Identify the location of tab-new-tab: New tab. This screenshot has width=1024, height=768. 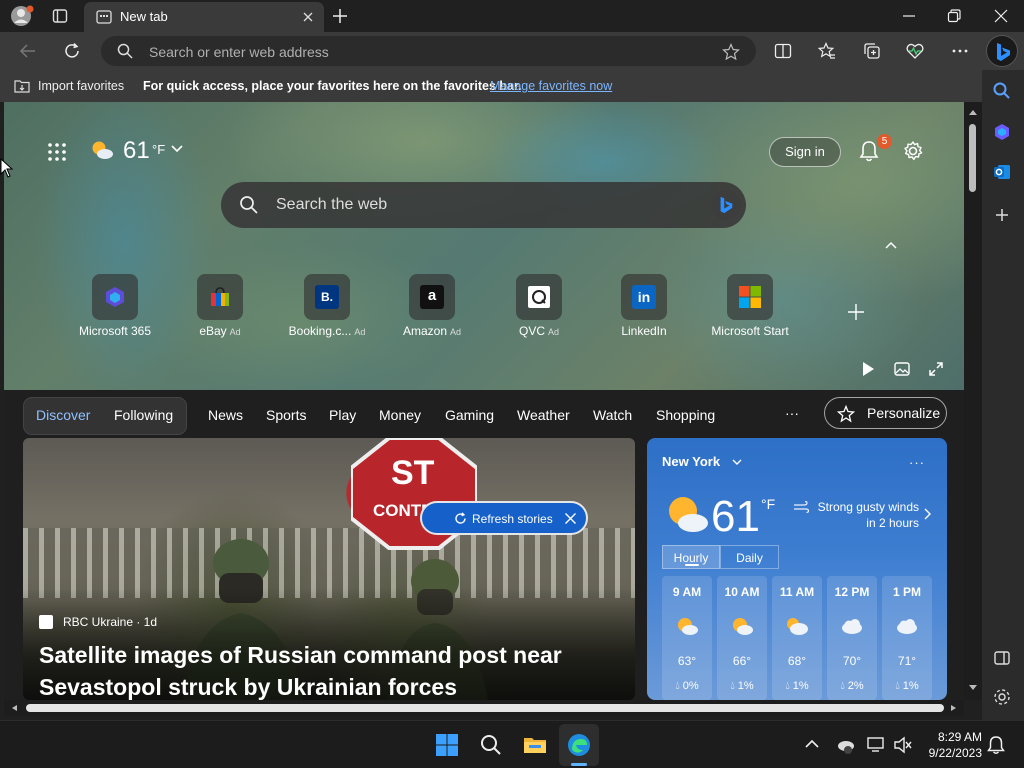
(204, 17).